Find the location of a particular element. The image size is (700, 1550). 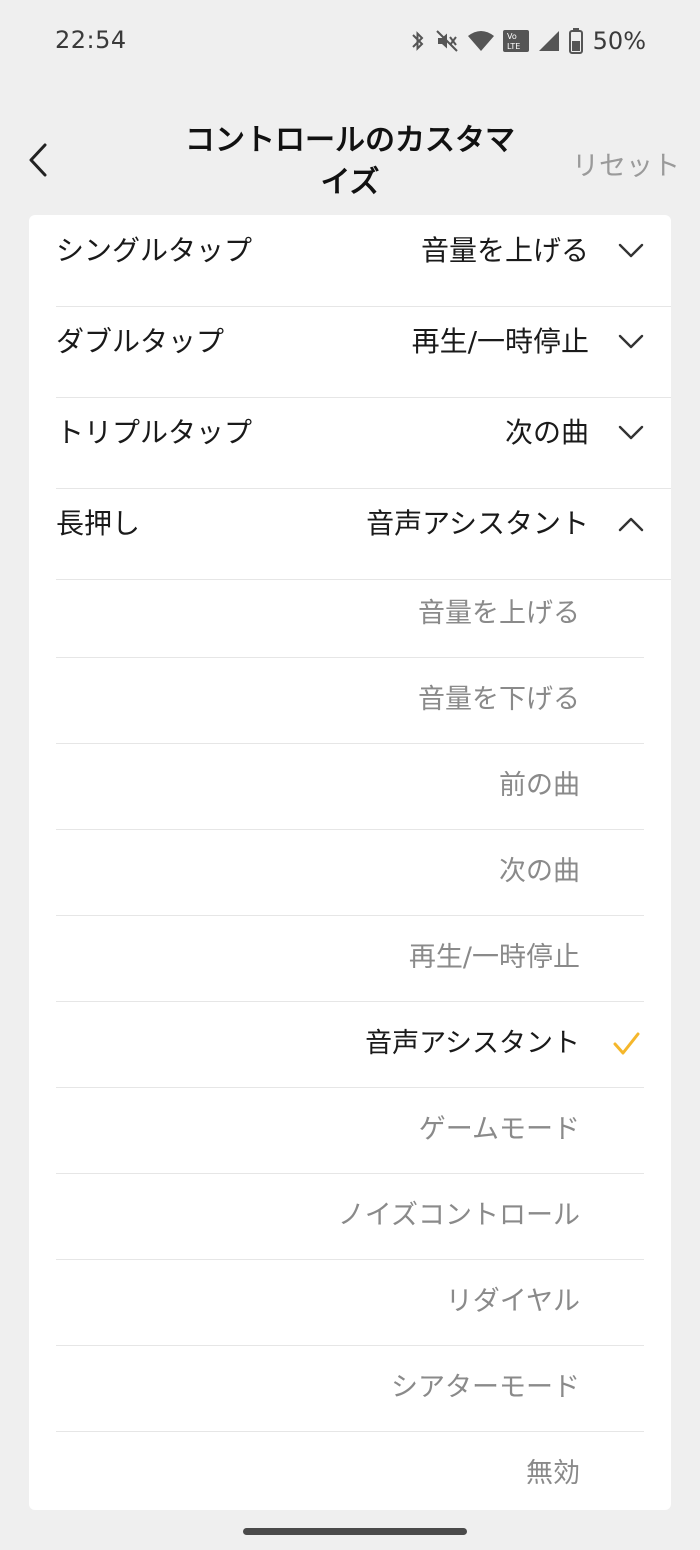

svg-text: LTE is located at coordinates (513, 46).